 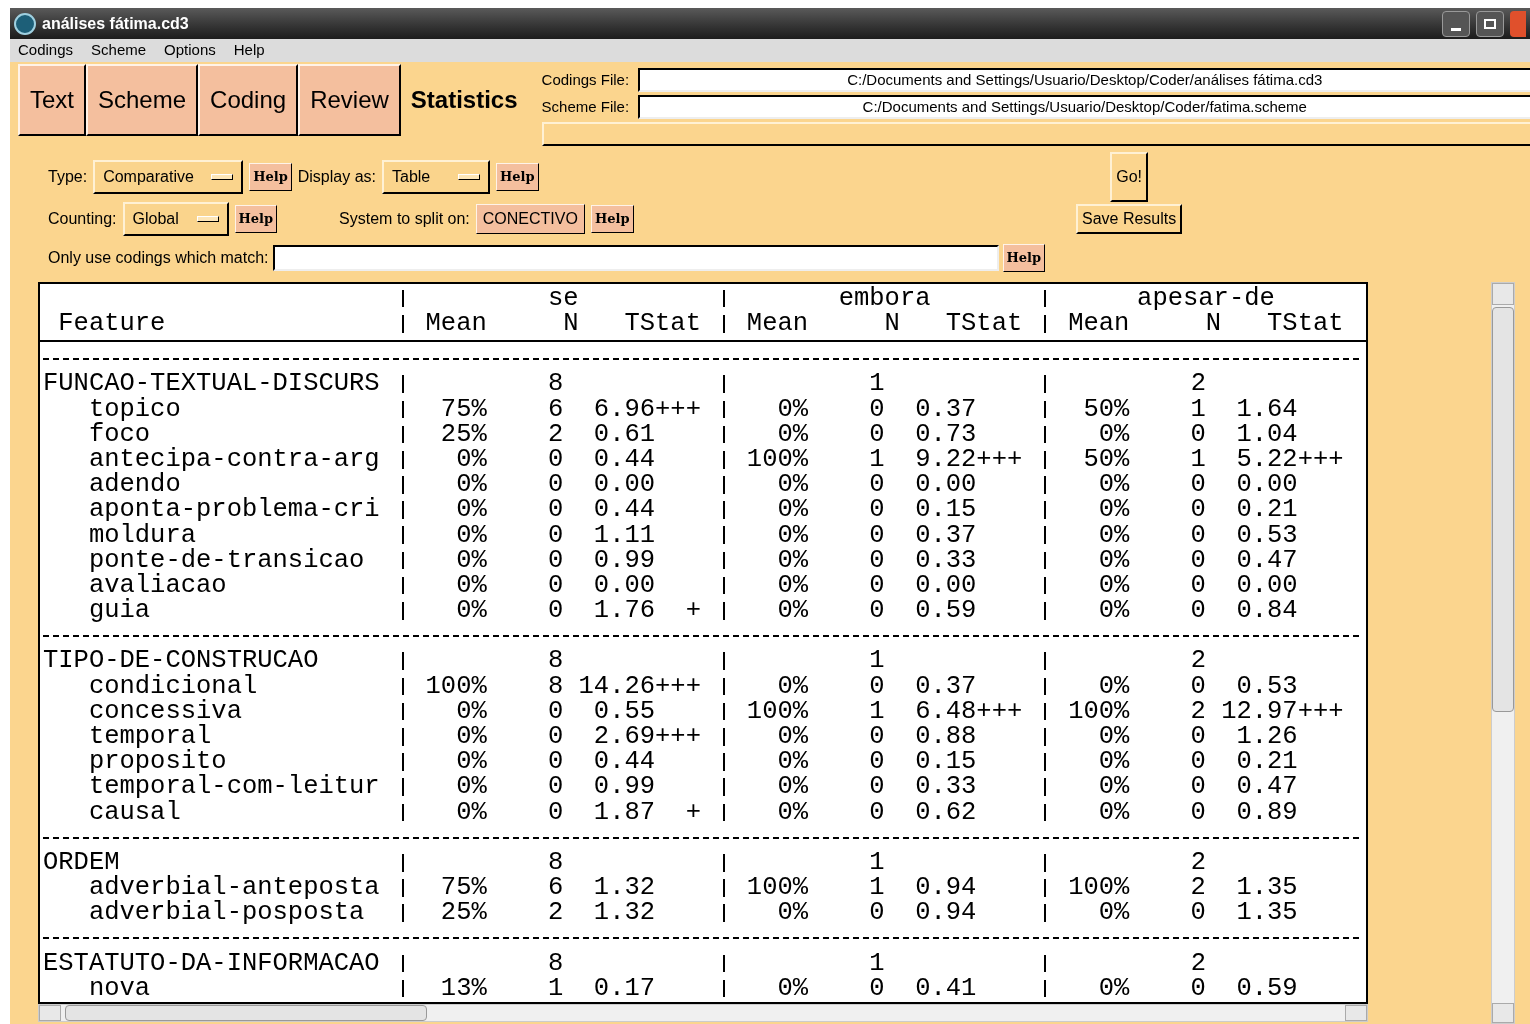 I want to click on horizontal-scrollbar, so click(x=703, y=1013).